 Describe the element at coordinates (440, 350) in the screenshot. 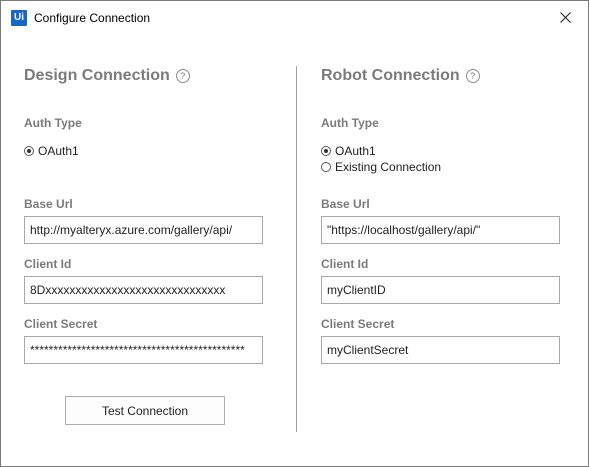

I see `robot-client-secret-field: myClientSecret` at that location.